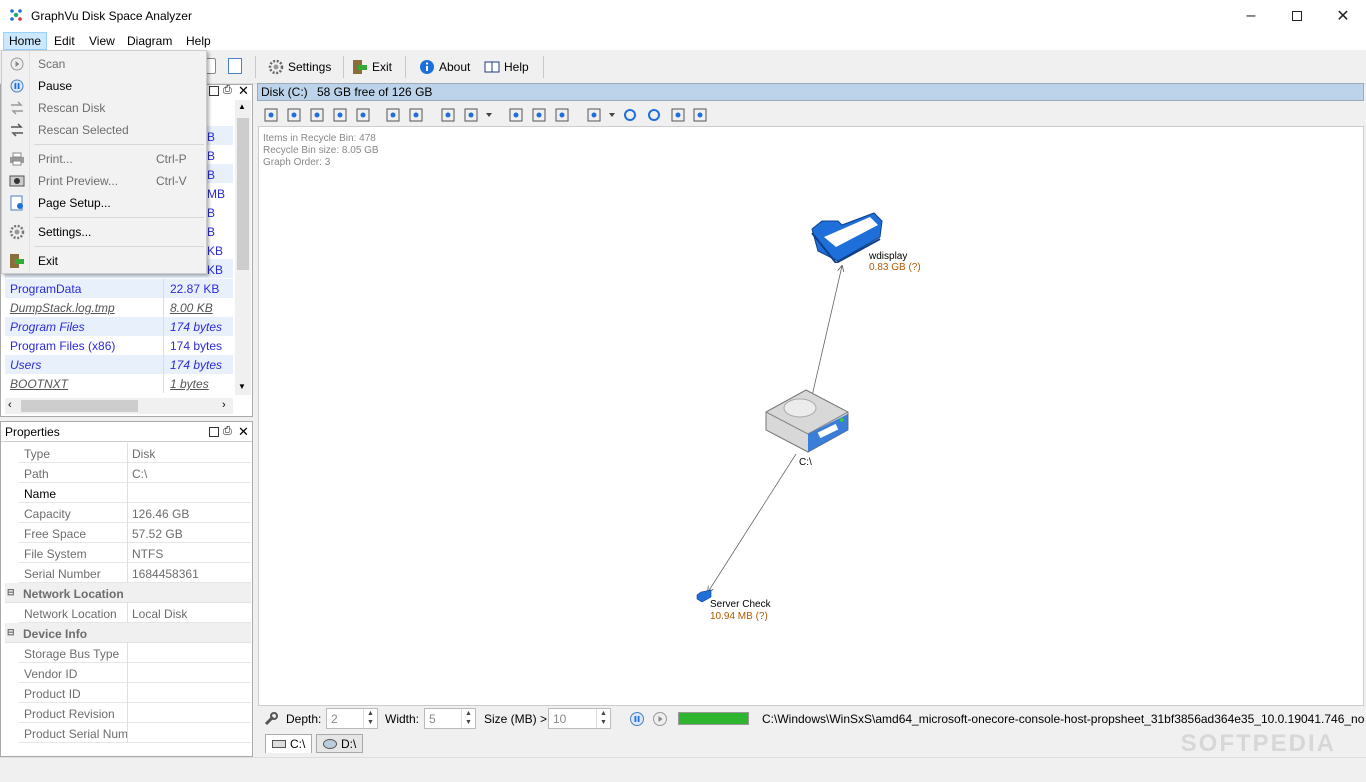 Image resolution: width=1366 pixels, height=782 pixels. Describe the element at coordinates (149, 41) in the screenshot. I see `menu-diagram: Diagram` at that location.